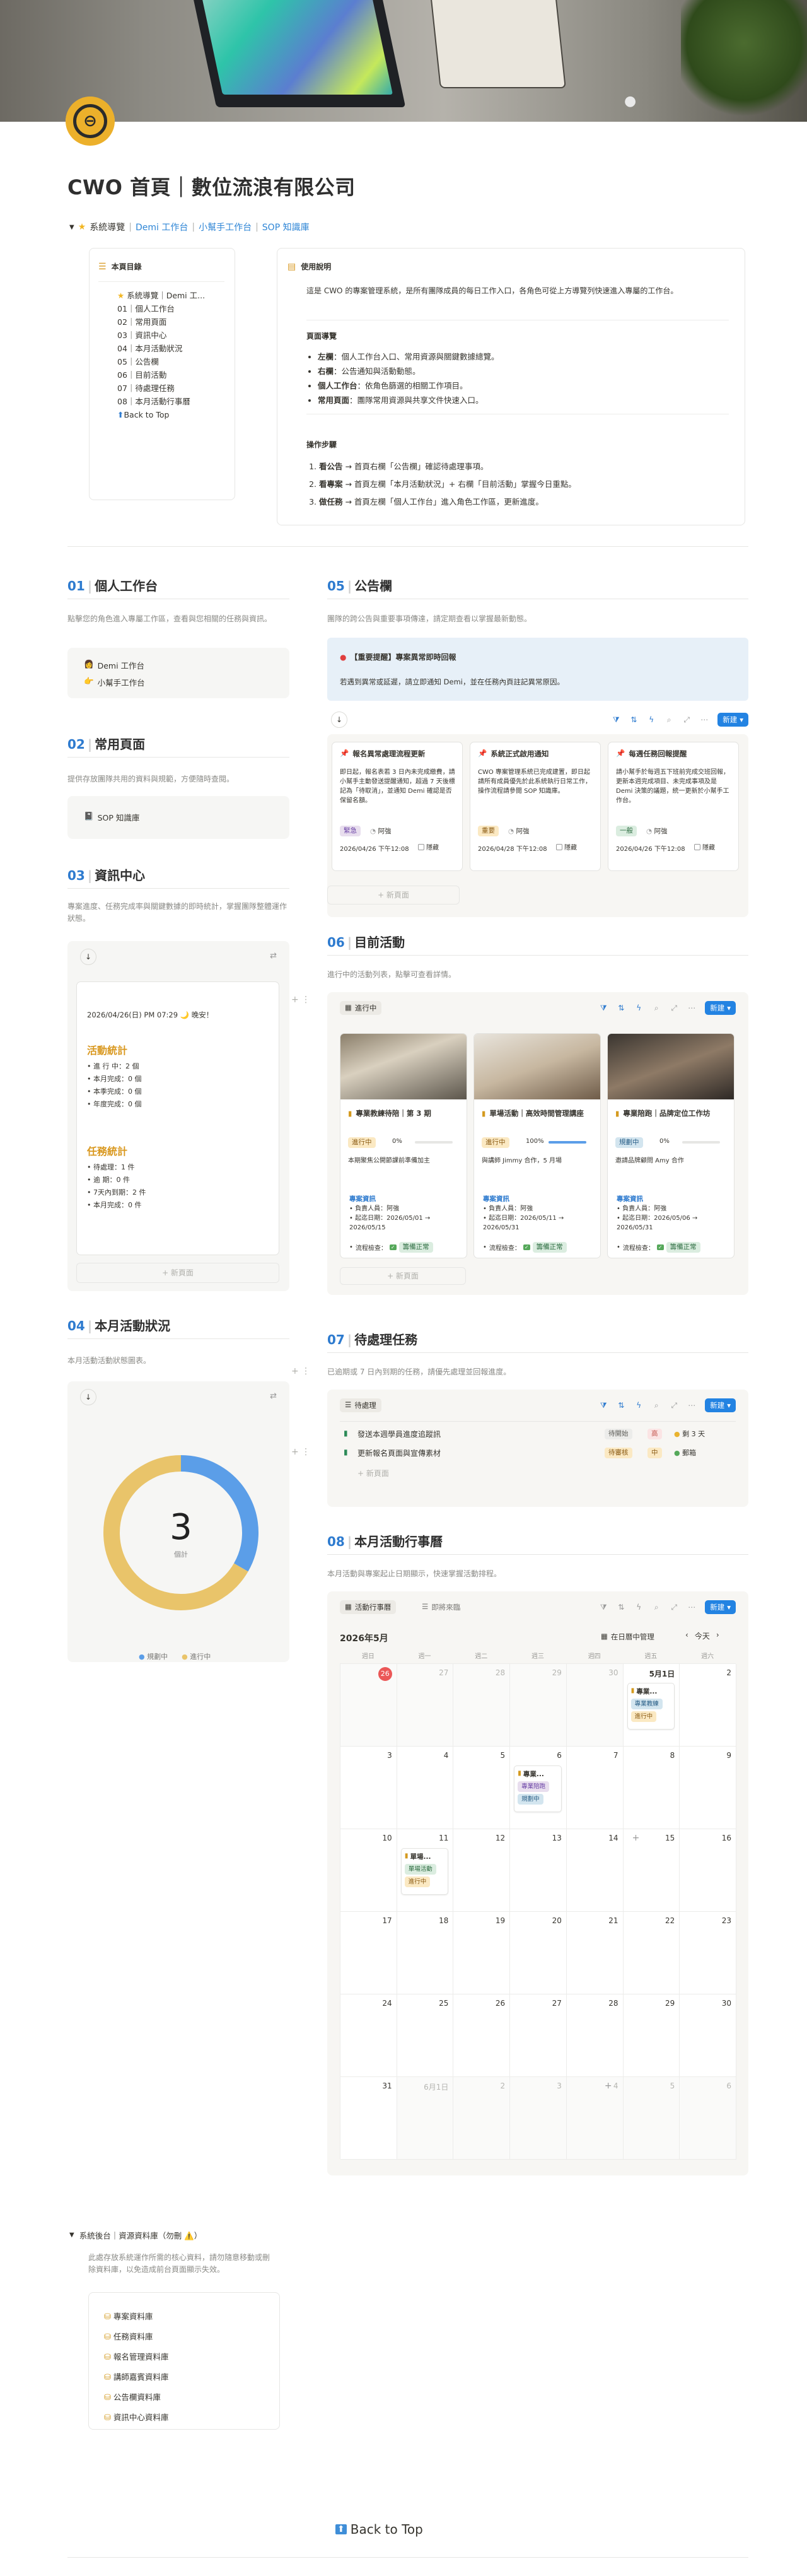 Image resolution: width=807 pixels, height=2576 pixels. I want to click on backend-toggle: ▼ 系統後台｜資源資料庫（勿刪 ⚠️）, so click(135, 2235).